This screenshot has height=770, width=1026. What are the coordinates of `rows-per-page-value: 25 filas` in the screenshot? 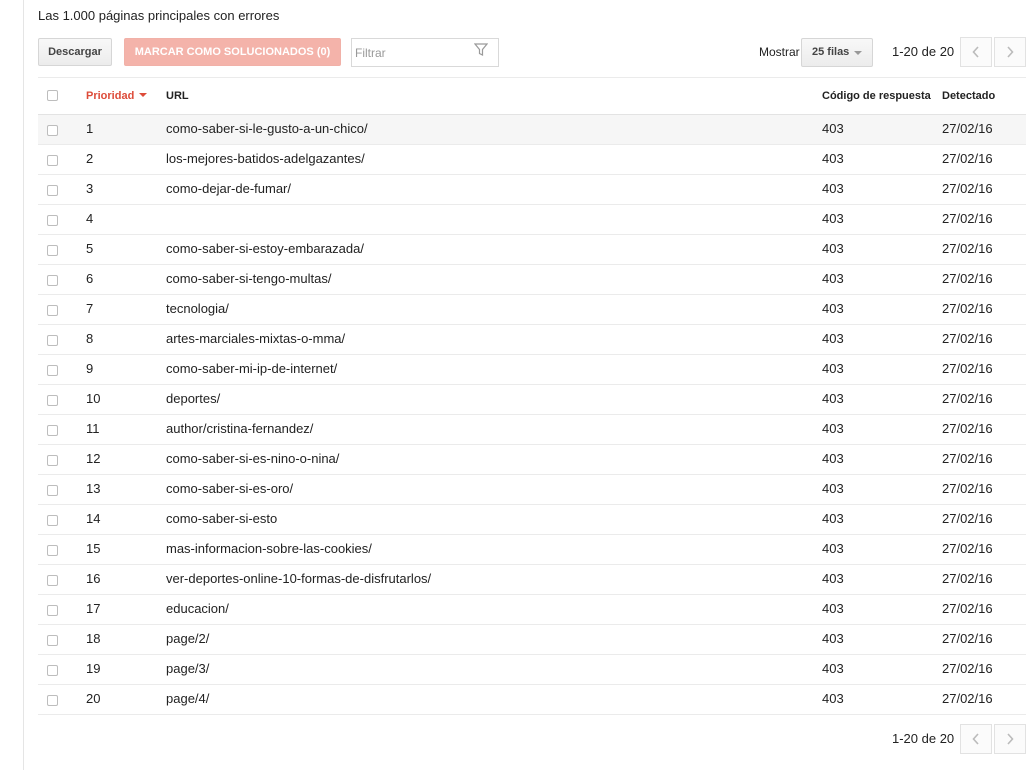 It's located at (831, 52).